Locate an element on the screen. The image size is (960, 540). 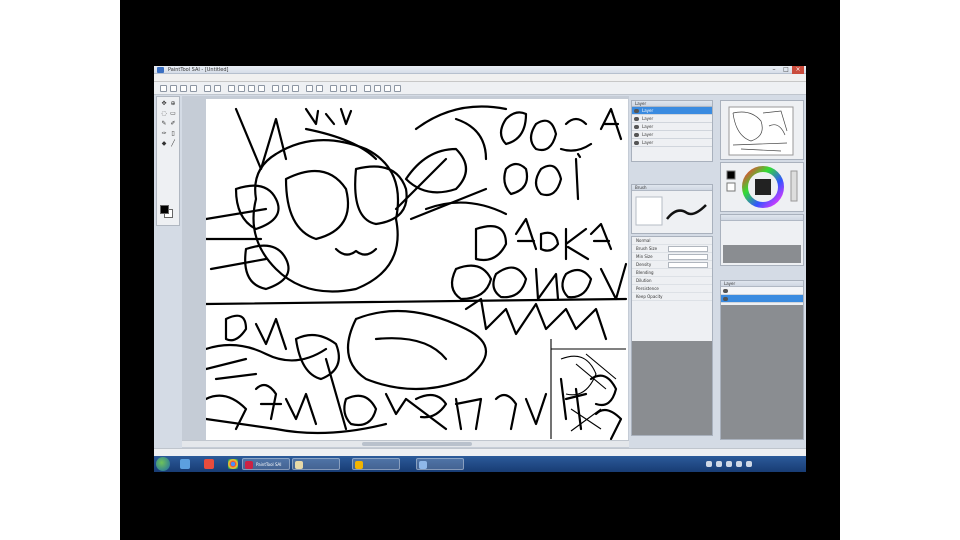
keep-opacity-row: Keep Opacity is located at coordinates (672, 297).